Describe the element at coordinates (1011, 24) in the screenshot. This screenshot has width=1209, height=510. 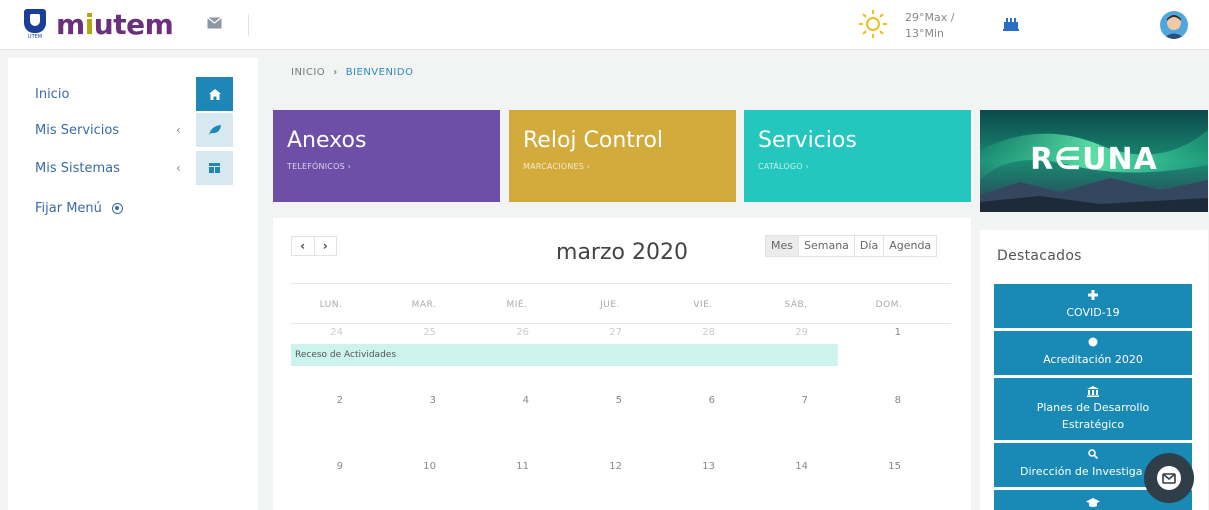
I see `building-icon` at that location.